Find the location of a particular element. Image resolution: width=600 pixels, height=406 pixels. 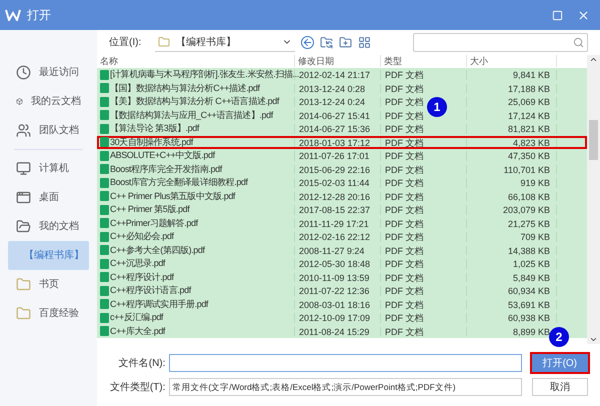

file-name: C++ Primer Plus第五版中文版.pdf is located at coordinates (173, 196).